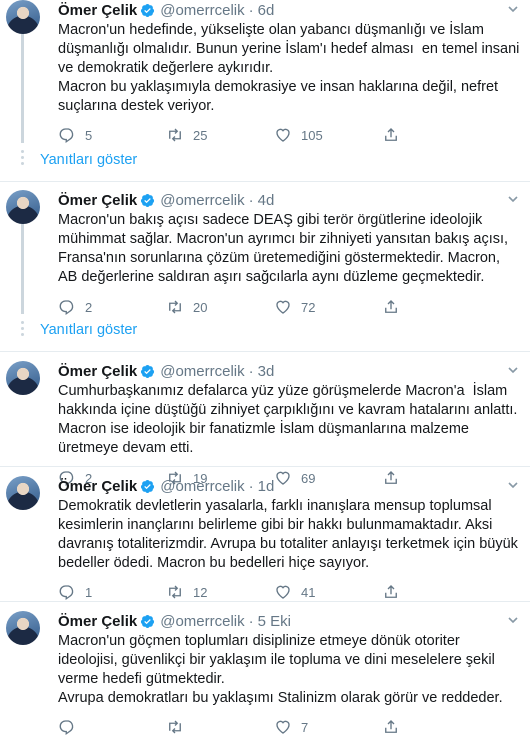 Image resolution: width=530 pixels, height=737 pixels. I want to click on tweet-actions: 5 25 105, so click(290, 135).